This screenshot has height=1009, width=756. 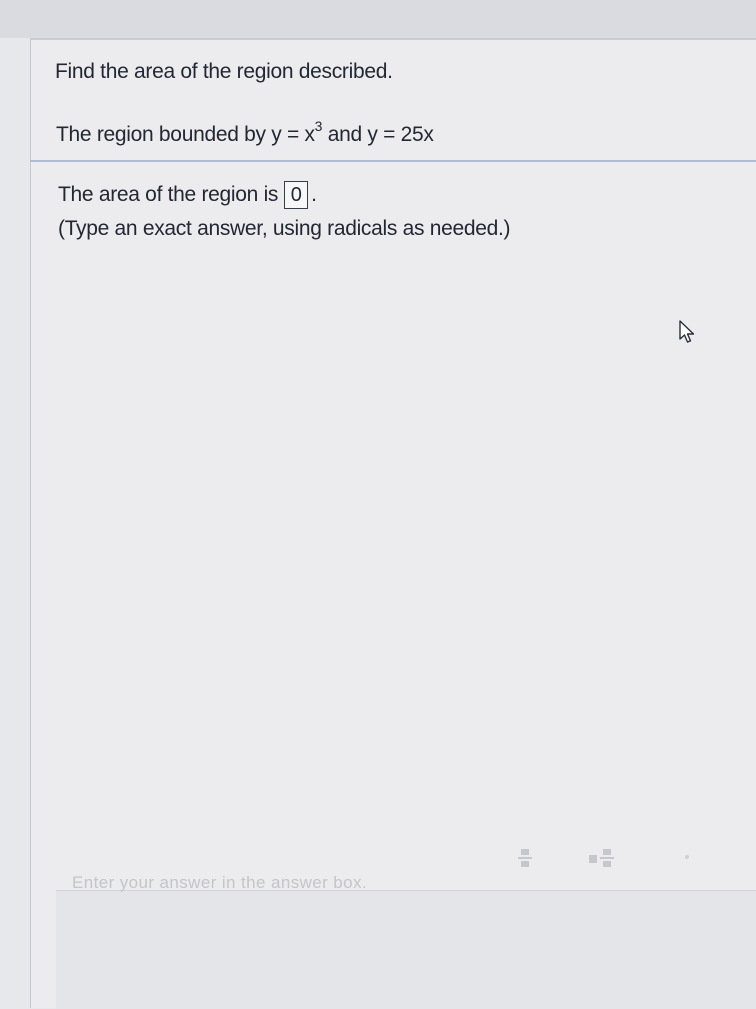 What do you see at coordinates (604, 858) in the screenshot?
I see `mixed-number-icon` at bounding box center [604, 858].